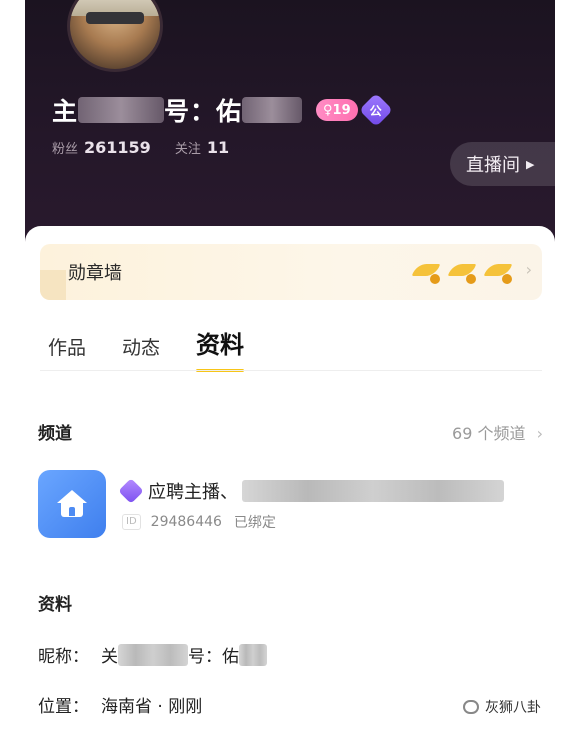 Image resolution: width=561 pixels, height=731 pixels. Describe the element at coordinates (373, 491) in the screenshot. I see `channel-name-redacted` at that location.